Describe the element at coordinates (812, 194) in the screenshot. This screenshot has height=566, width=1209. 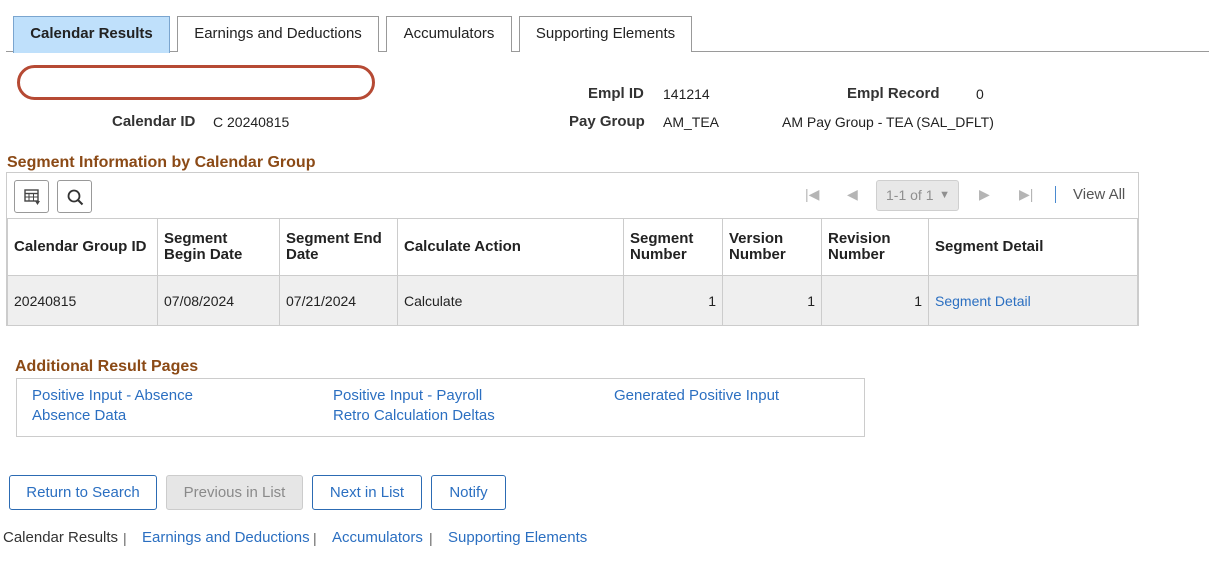
I see `first-page-icon: |◀` at that location.